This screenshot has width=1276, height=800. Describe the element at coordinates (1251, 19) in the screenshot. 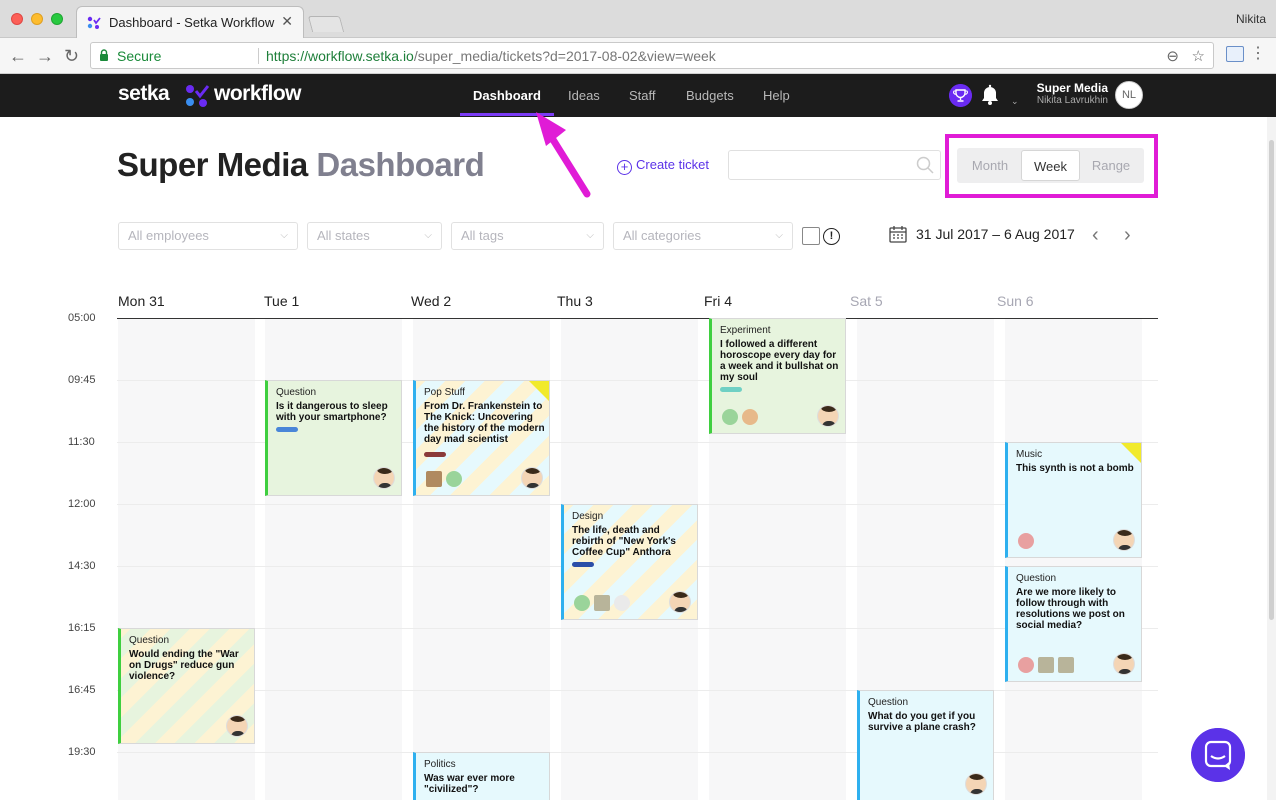

I see `browser-profile-name: Nikita` at that location.